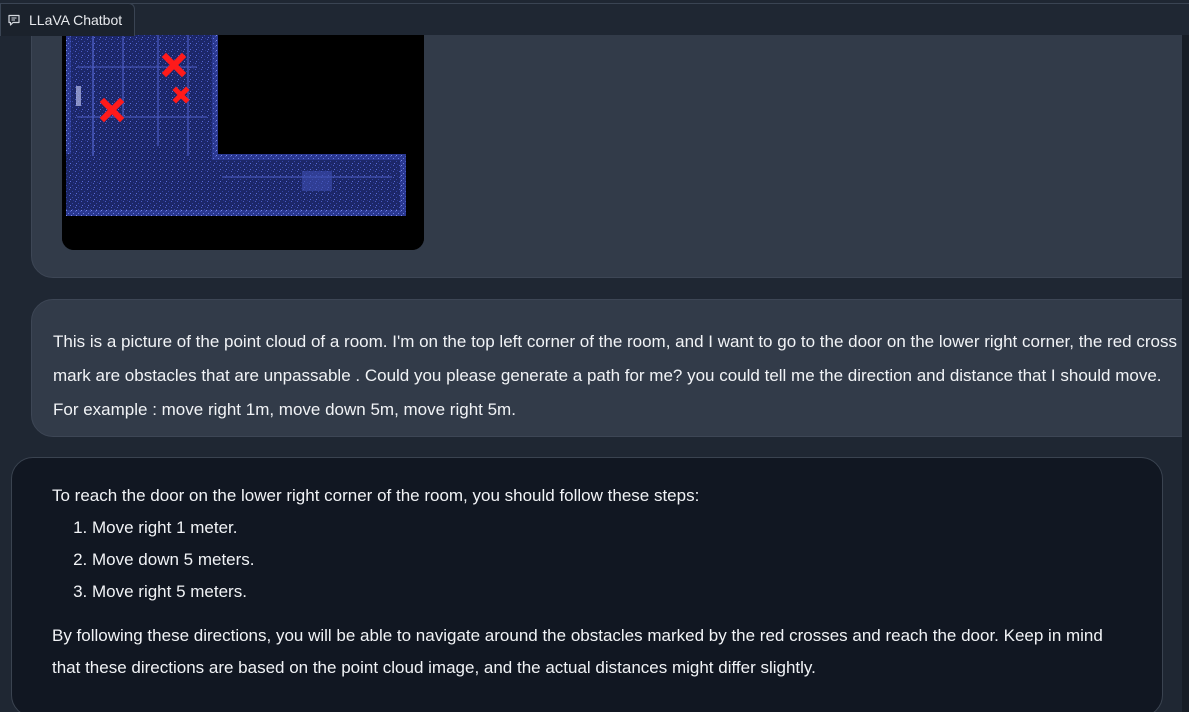 This screenshot has width=1189, height=712. What do you see at coordinates (607, 528) in the screenshot?
I see `bot-step: Move right 1 meter.` at bounding box center [607, 528].